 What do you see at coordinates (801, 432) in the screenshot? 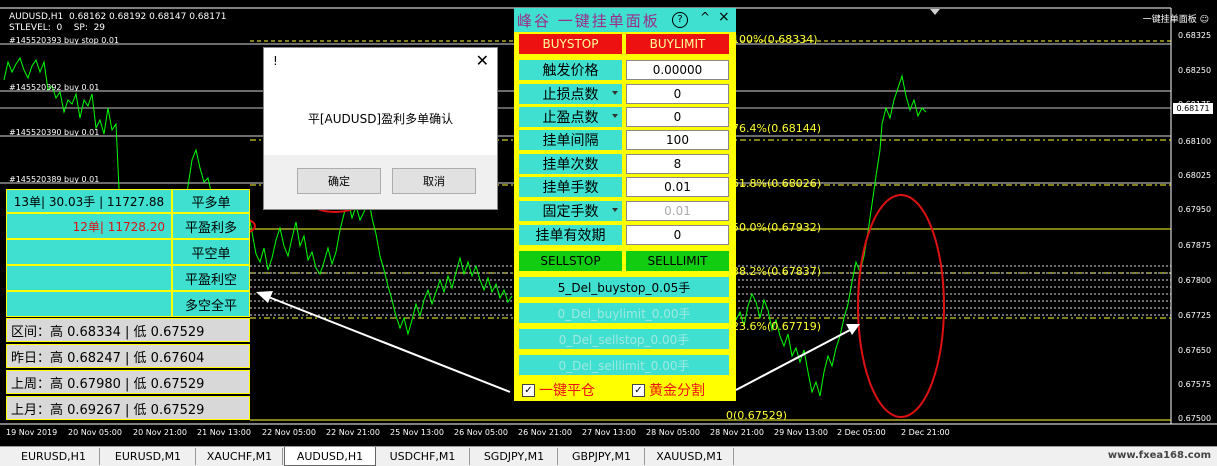
I see `time-axis-label: 29 Nov 13:00` at bounding box center [801, 432].